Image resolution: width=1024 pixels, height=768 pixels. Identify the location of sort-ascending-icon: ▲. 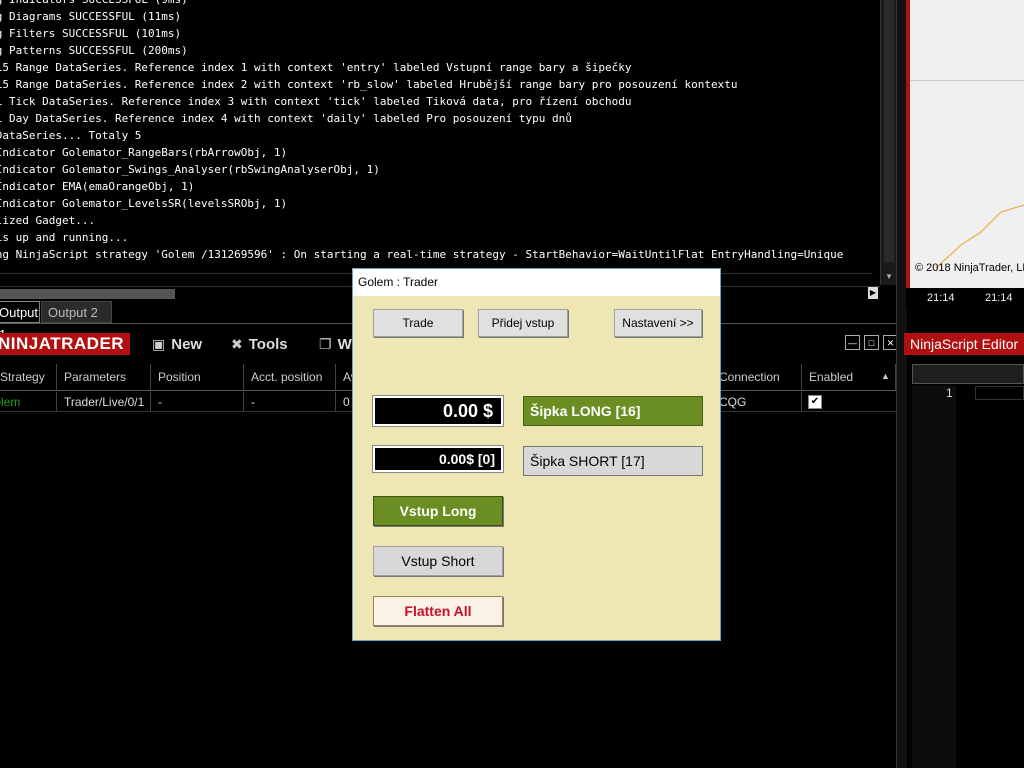
(885, 376).